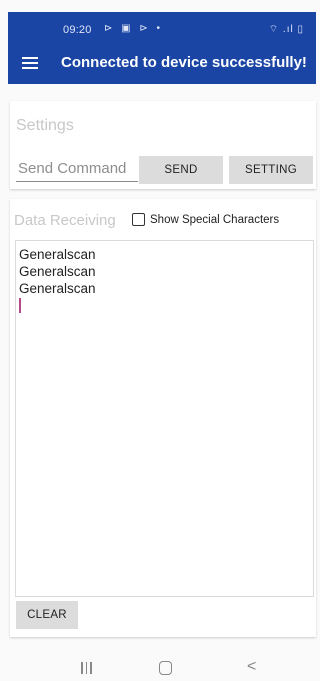  Describe the element at coordinates (138, 219) in the screenshot. I see `show-special-checkbox` at that location.